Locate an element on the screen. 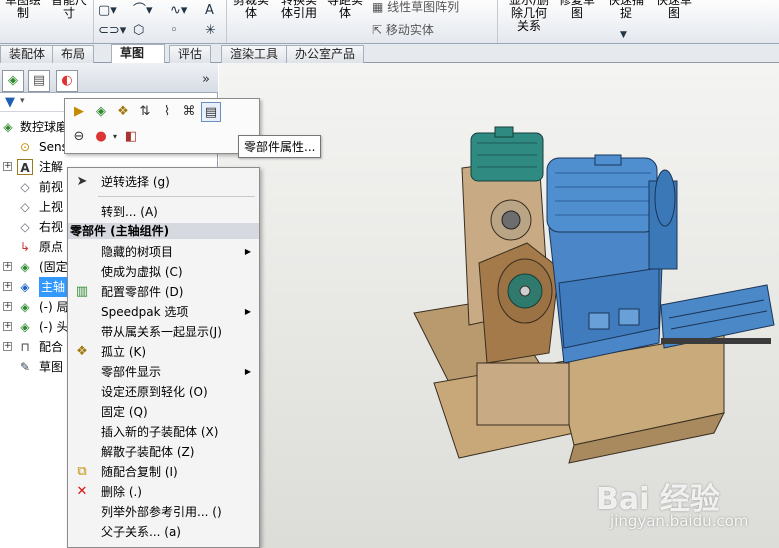 Image resolution: width=779 pixels, height=548 pixels. menu-header-component: 零部件 (主轴组件) is located at coordinates (163, 231).